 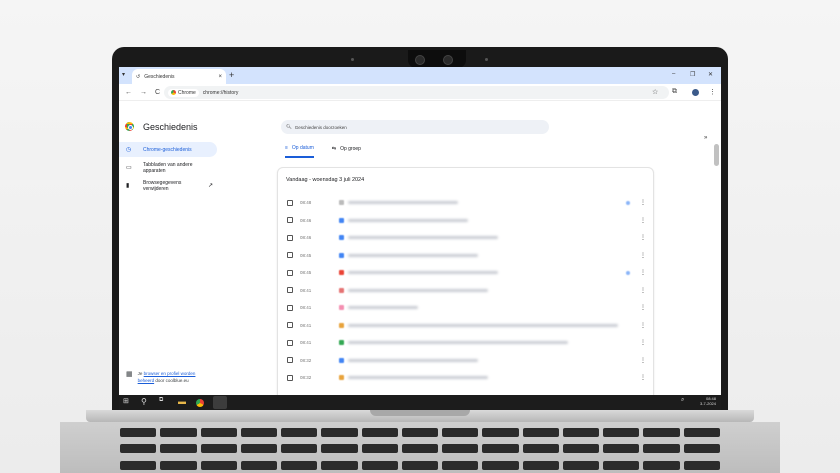 What do you see at coordinates (416, 92) in the screenshot?
I see `address-bar: Chrome chrome://history` at bounding box center [416, 92].